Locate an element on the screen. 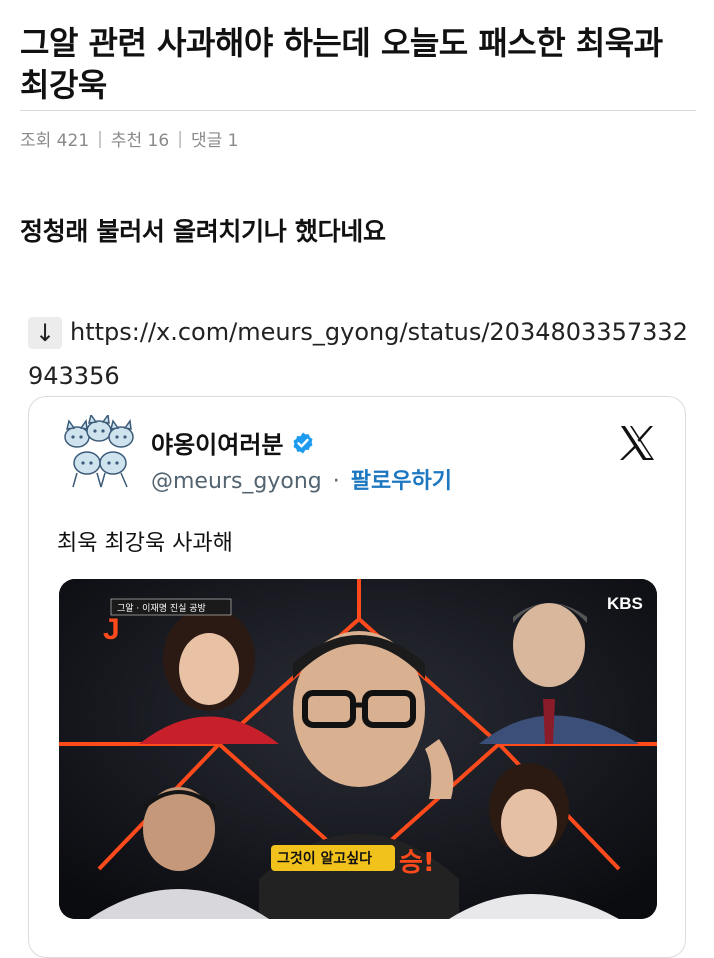 The width and height of the screenshot is (714, 958). post-title: 그알 관련 사과해야 하는데 오늘도 패스한 최욱과 최강욱 is located at coordinates (341, 64).